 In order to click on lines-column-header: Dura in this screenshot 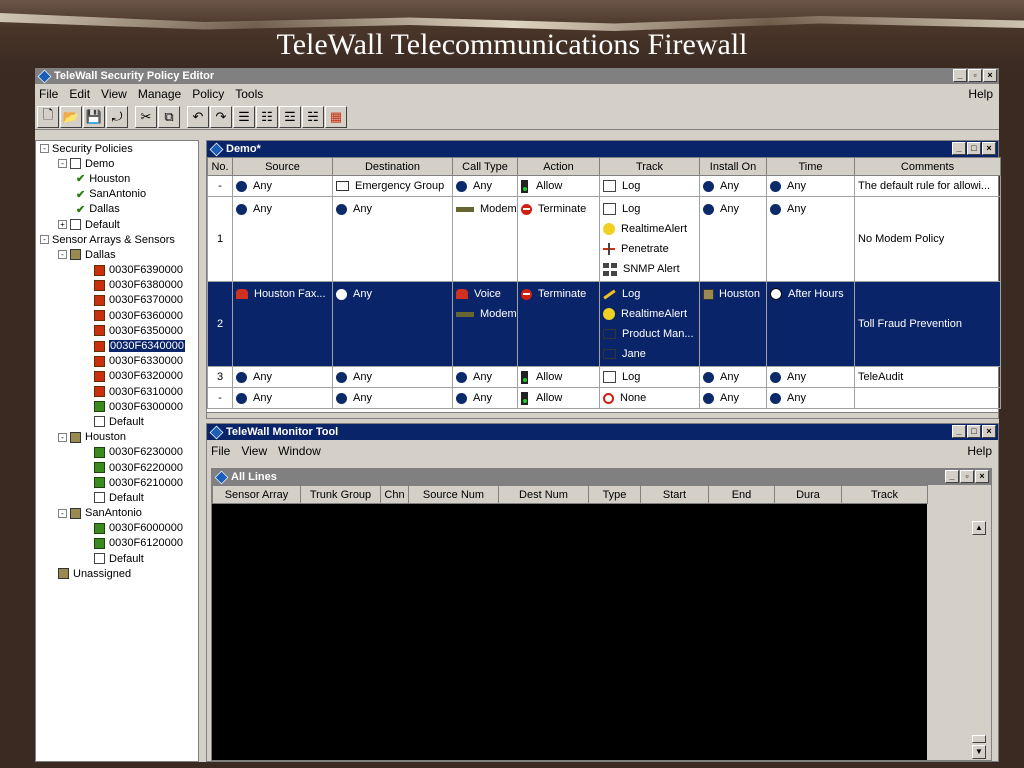, I will do `click(808, 494)`.